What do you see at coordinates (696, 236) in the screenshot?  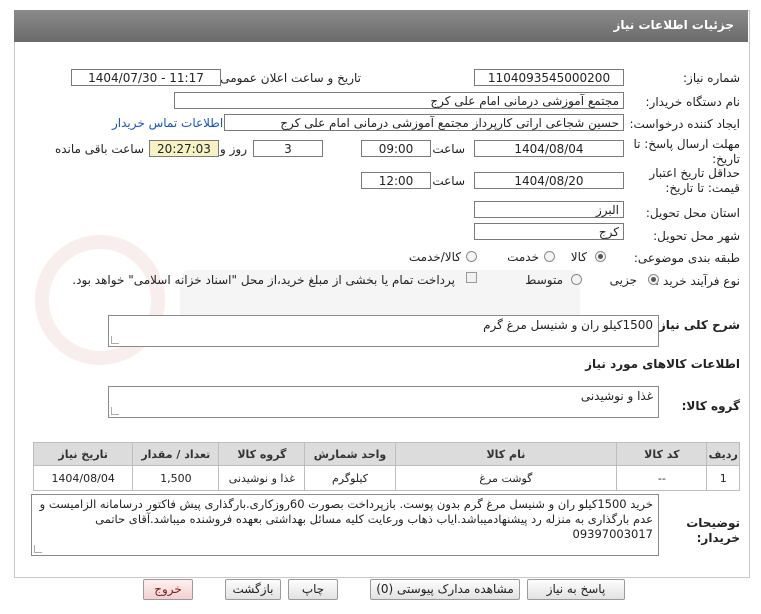 I see `city-label: شهر محل تحویل:` at bounding box center [696, 236].